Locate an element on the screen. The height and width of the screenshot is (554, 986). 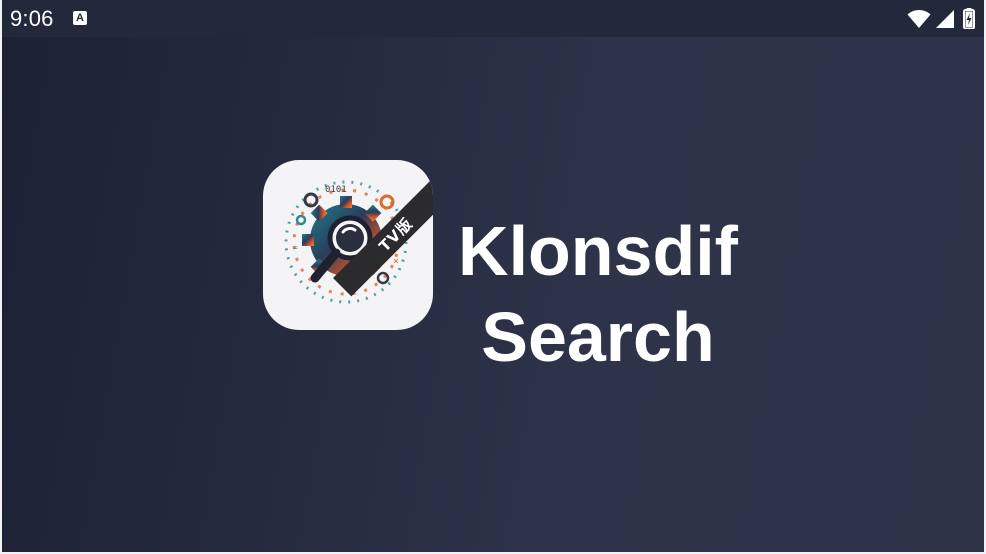
app-icon: 0101 = × TV版 is located at coordinates (348, 245).